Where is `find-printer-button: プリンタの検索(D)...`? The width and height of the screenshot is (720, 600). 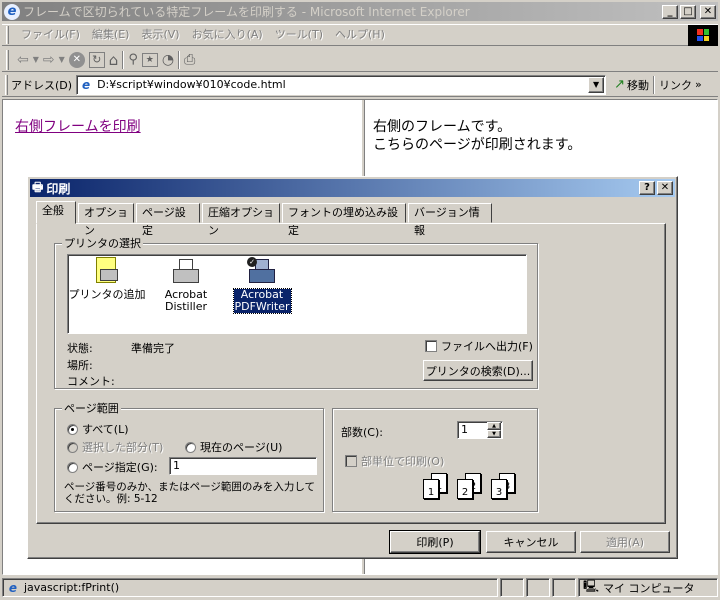
find-printer-button: プリンタの検索(D)... is located at coordinates (478, 370).